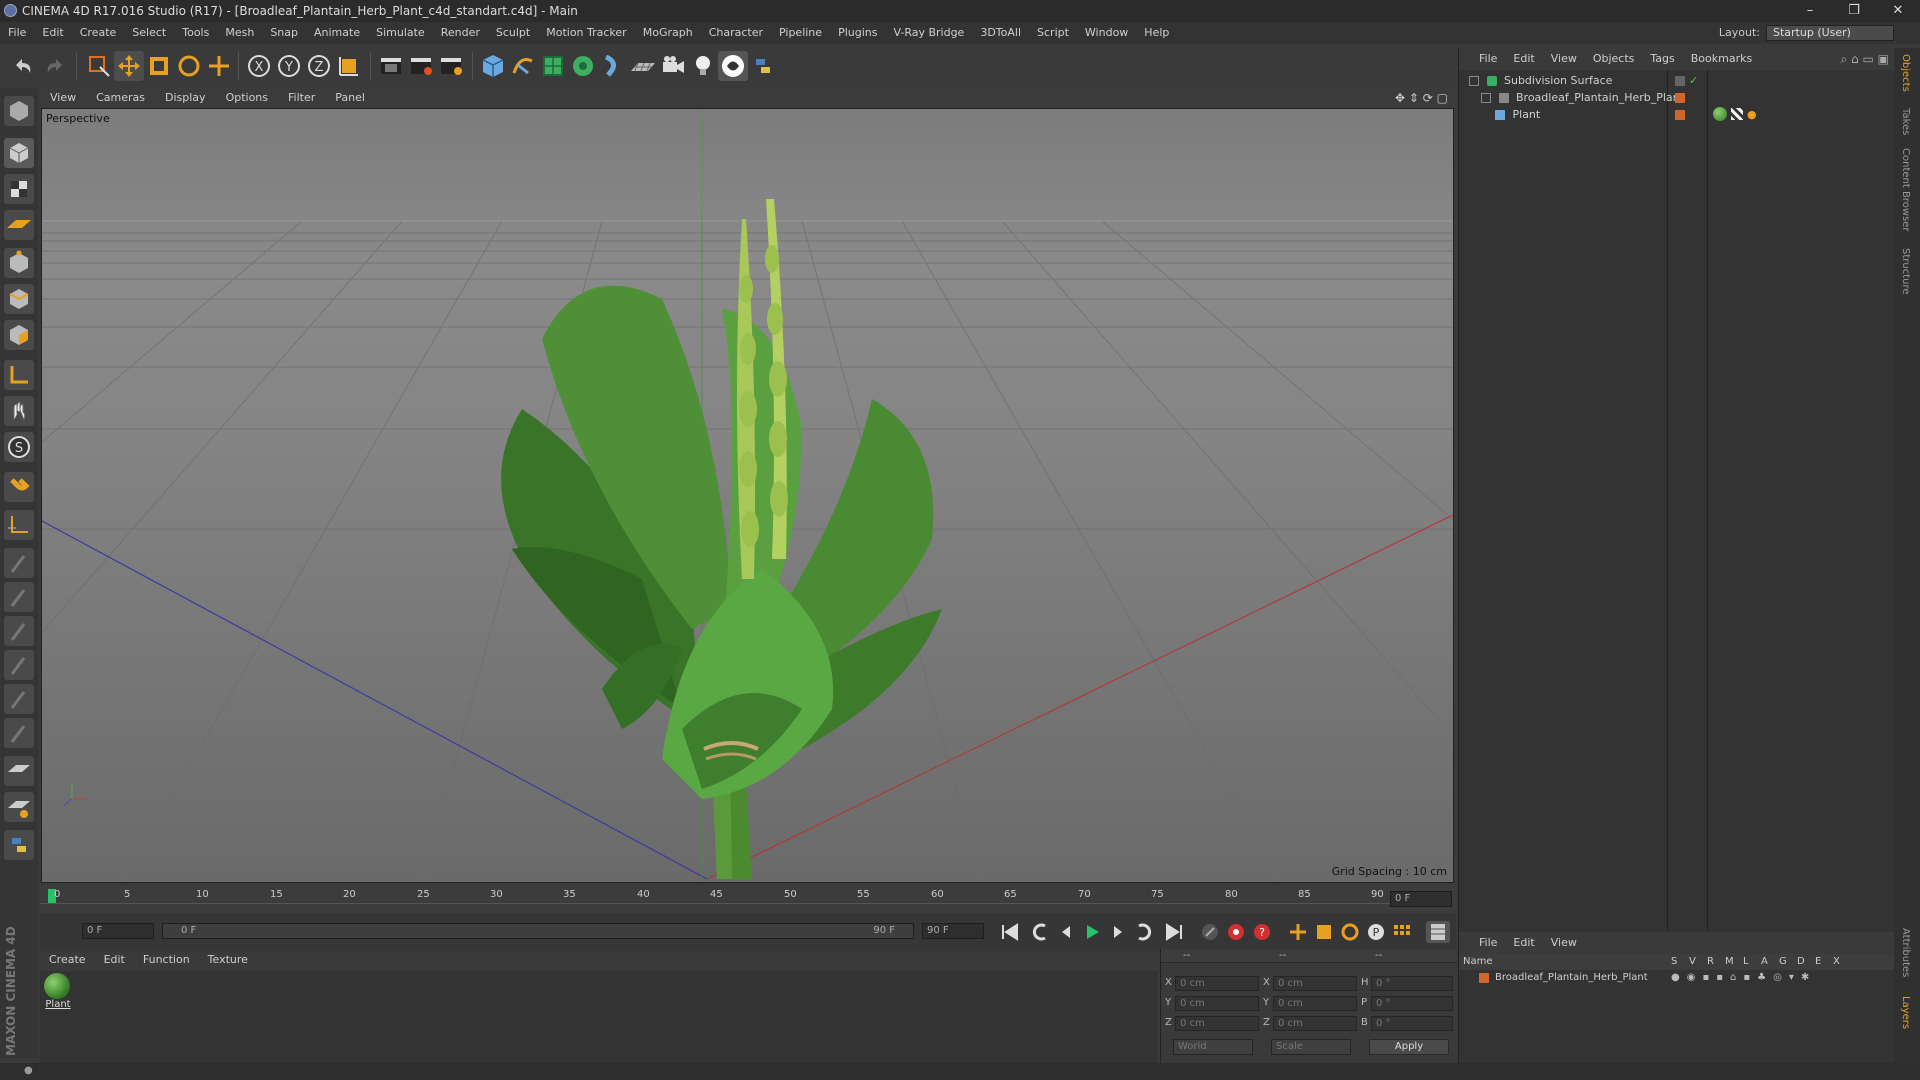 The image size is (1920, 1080). Describe the element at coordinates (1174, 932) in the screenshot. I see `go-to-end-icon` at that location.